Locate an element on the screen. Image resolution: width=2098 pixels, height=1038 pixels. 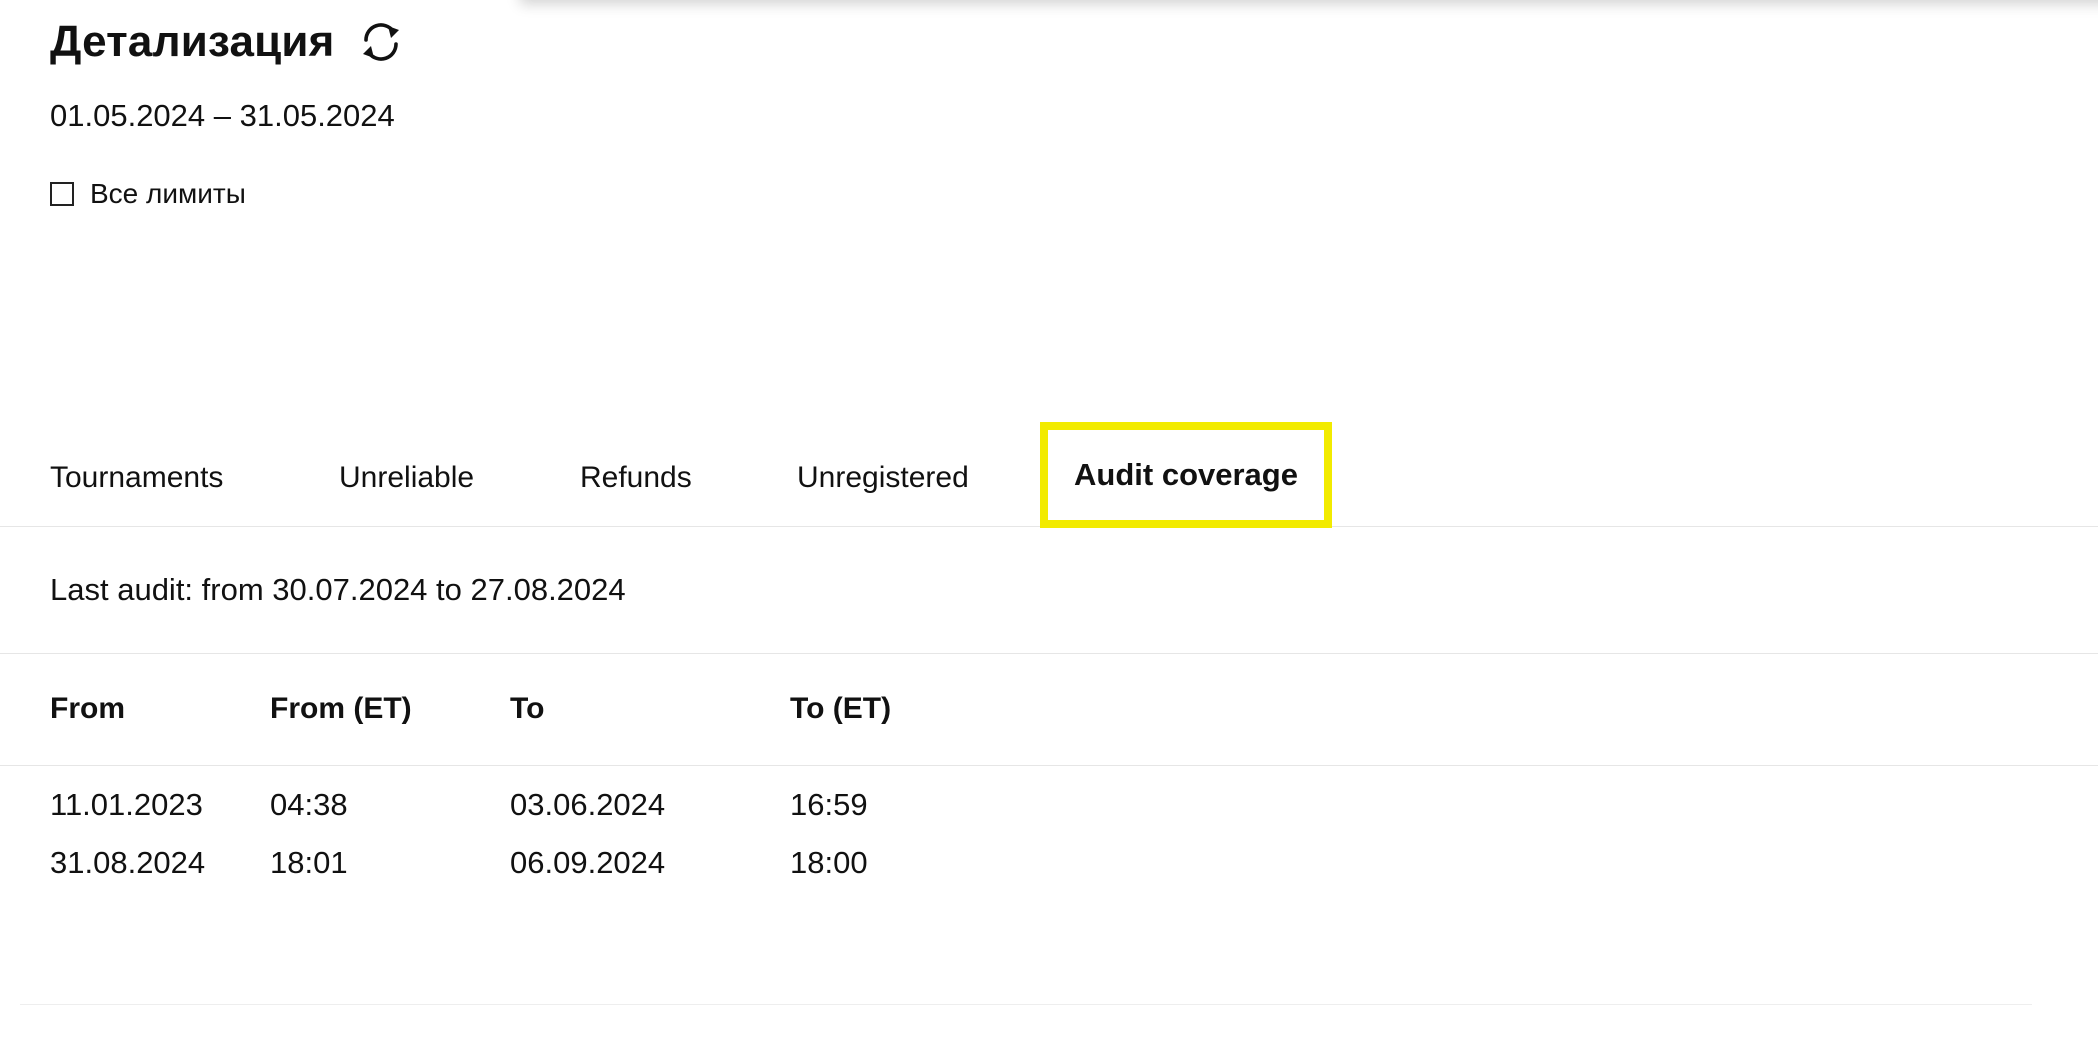
all-limits-checkbox-row: Все лимиты is located at coordinates (148, 194).